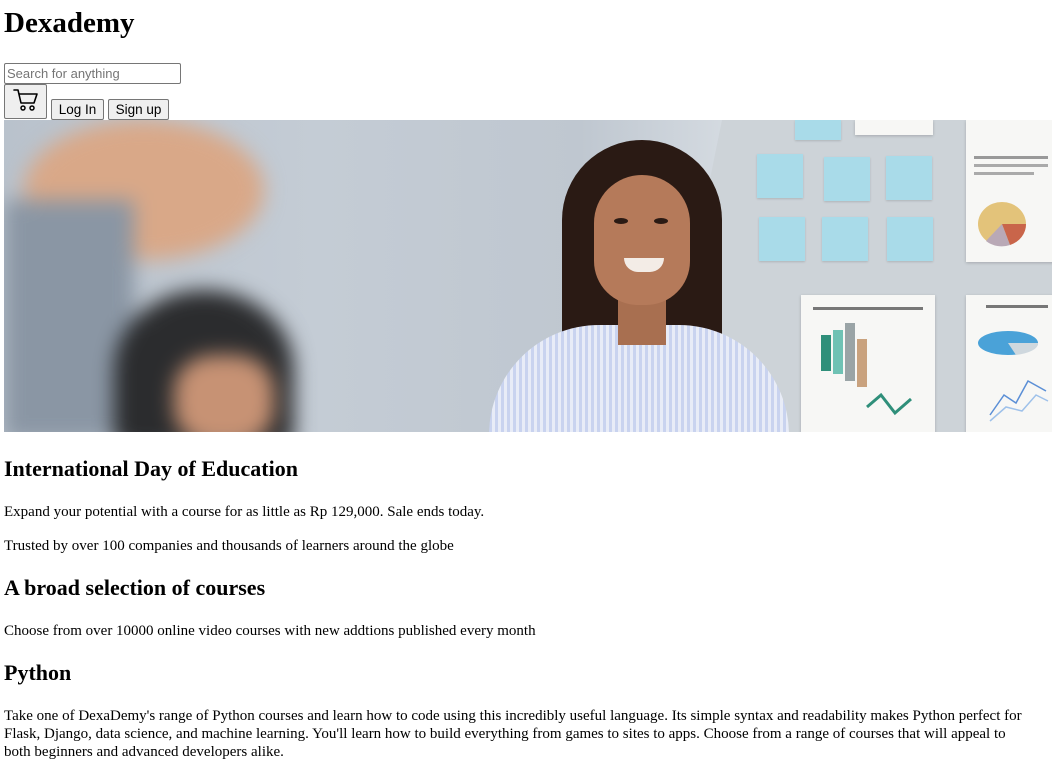  I want to click on courses-heading: A broad selection of courses, so click(135, 587).